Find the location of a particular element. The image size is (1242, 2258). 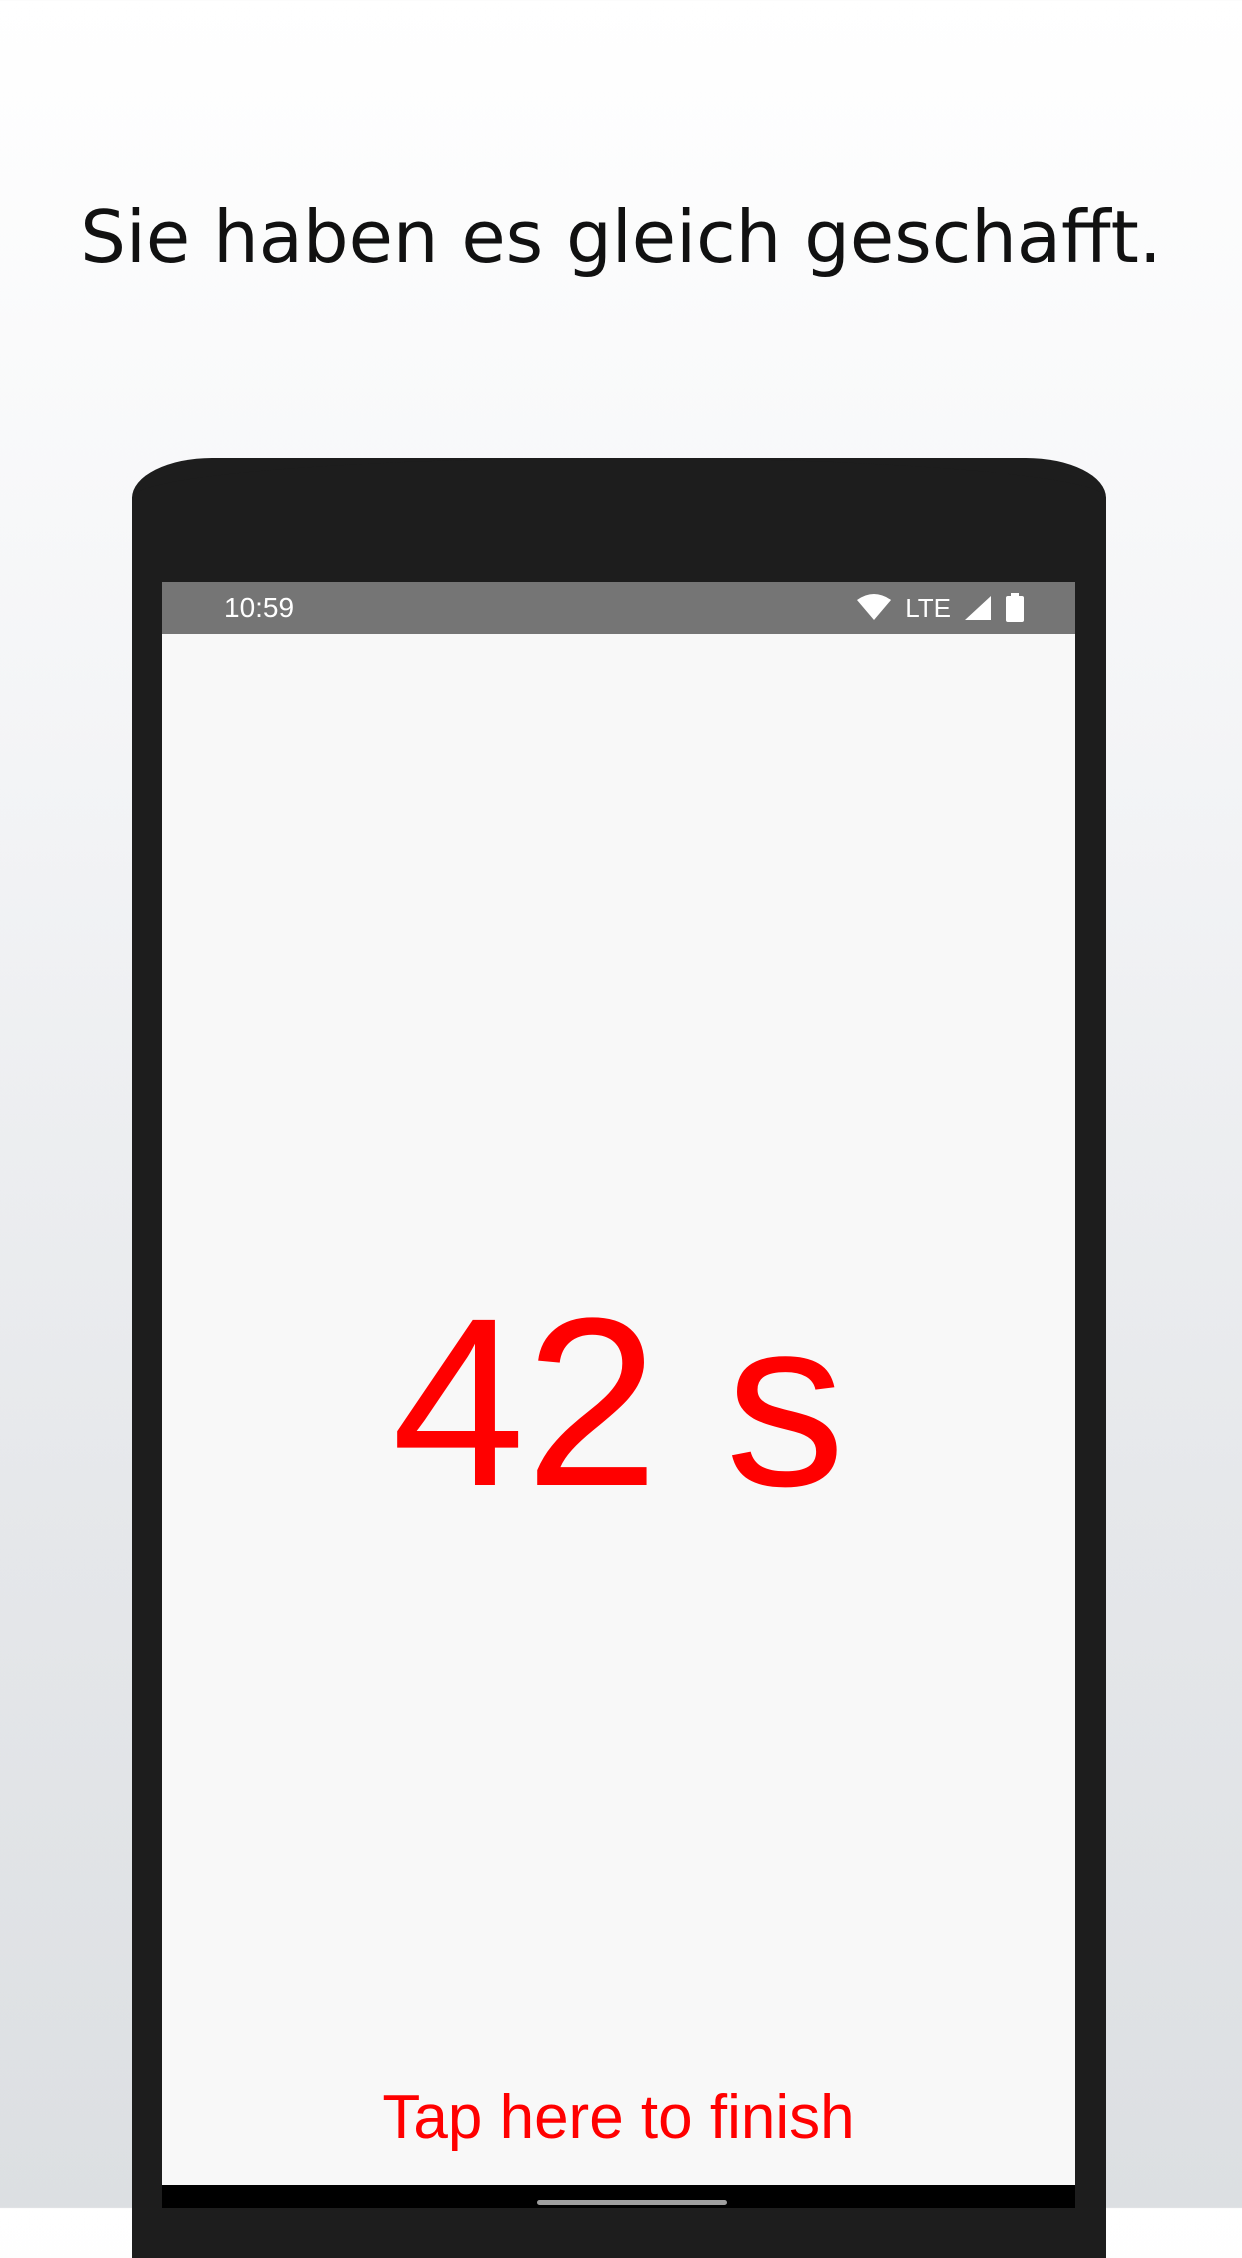

status-icons: LTE is located at coordinates (940, 608).